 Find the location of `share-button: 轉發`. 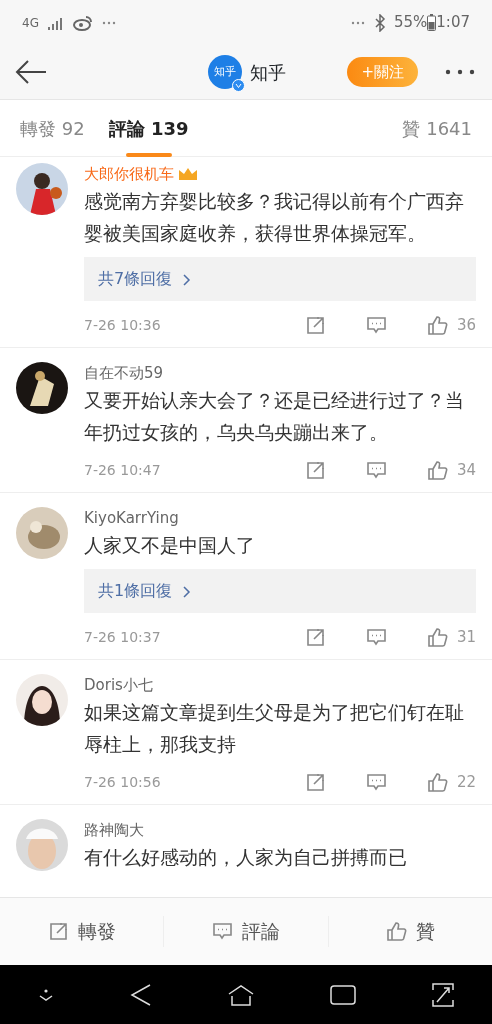

share-button: 轉發 is located at coordinates (82, 931).